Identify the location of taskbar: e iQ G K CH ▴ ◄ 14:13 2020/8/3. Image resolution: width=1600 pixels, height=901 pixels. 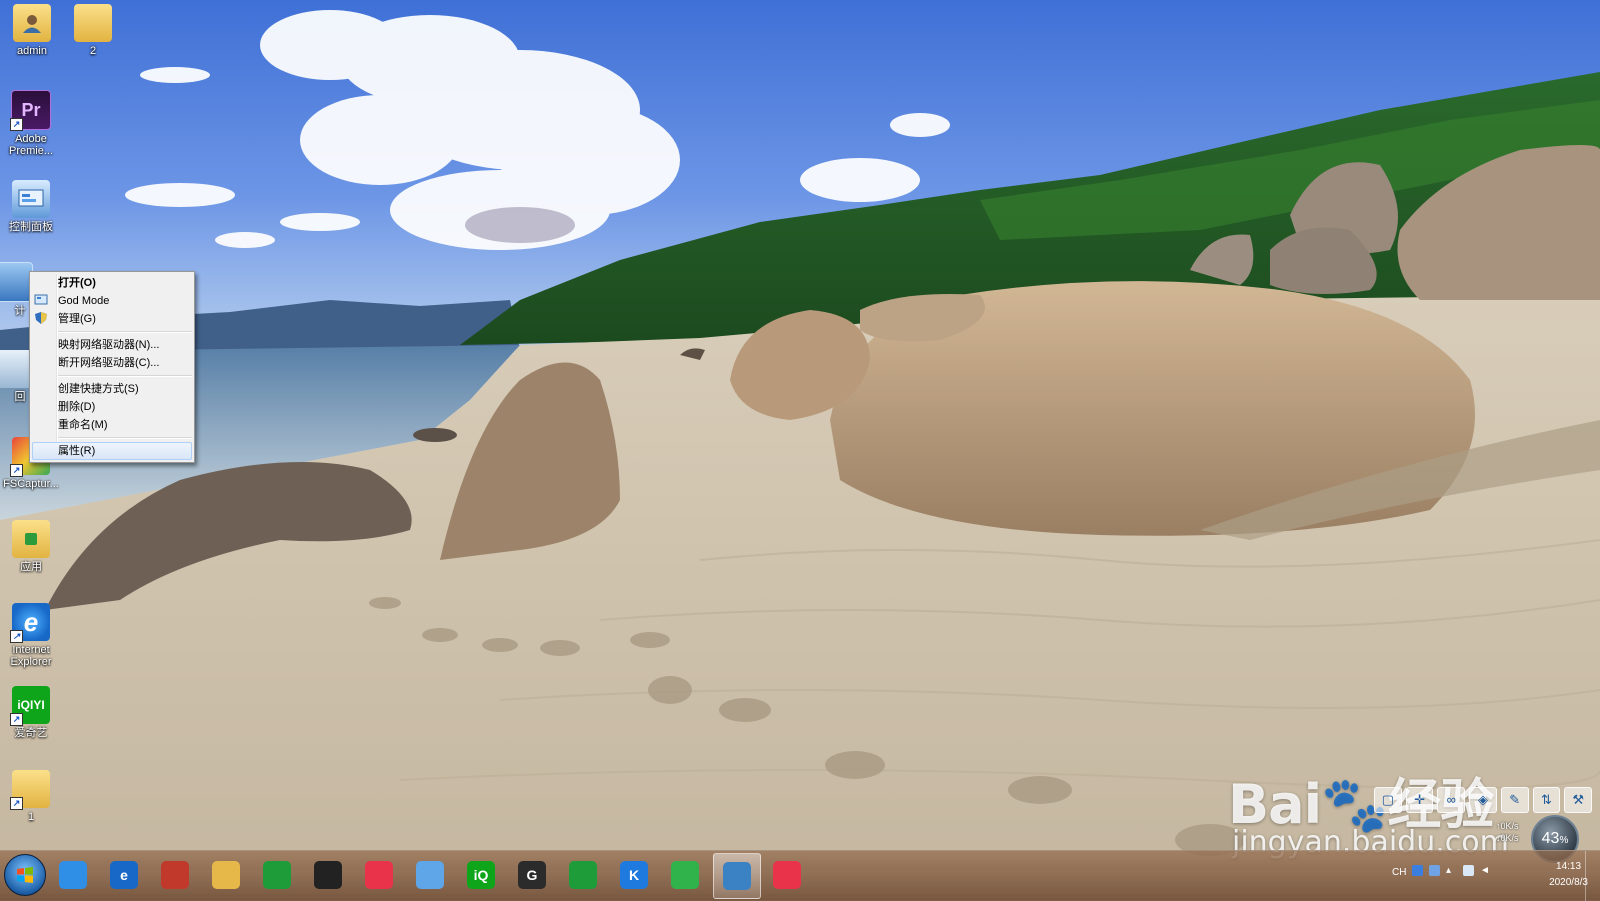
(800, 875).